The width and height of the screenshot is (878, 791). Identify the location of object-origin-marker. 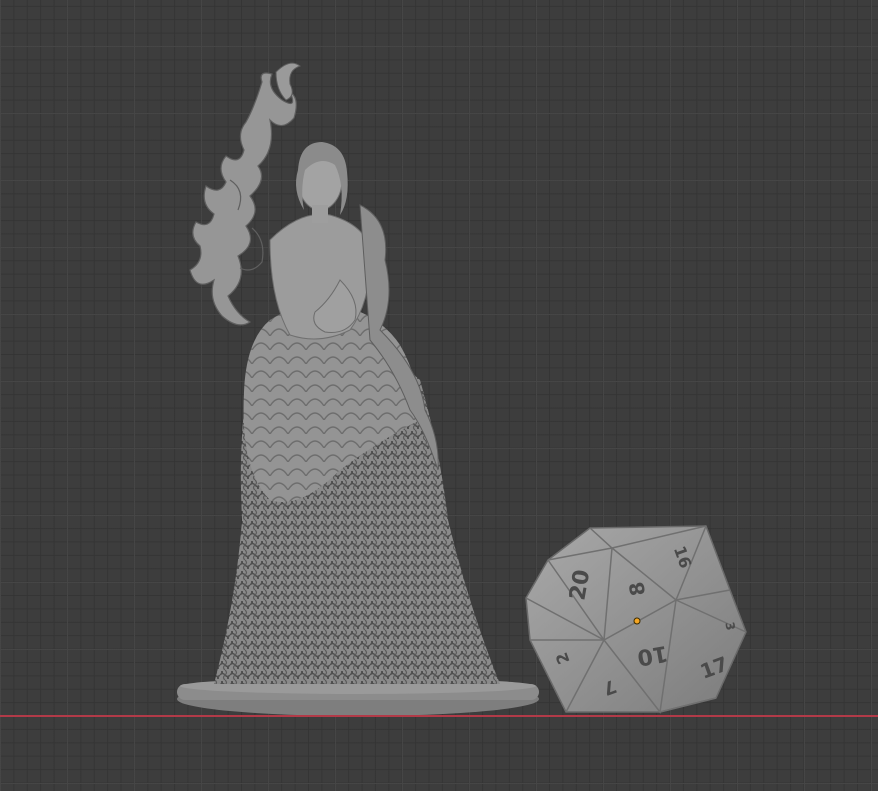
(637, 621).